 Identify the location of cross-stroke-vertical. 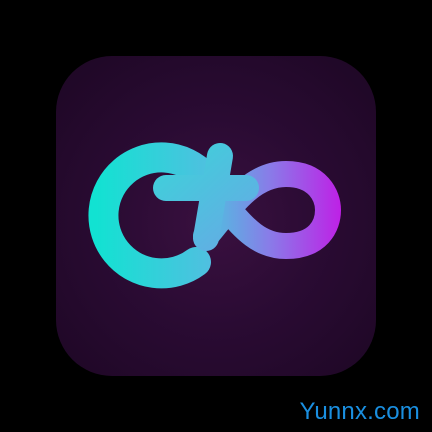
(213, 197).